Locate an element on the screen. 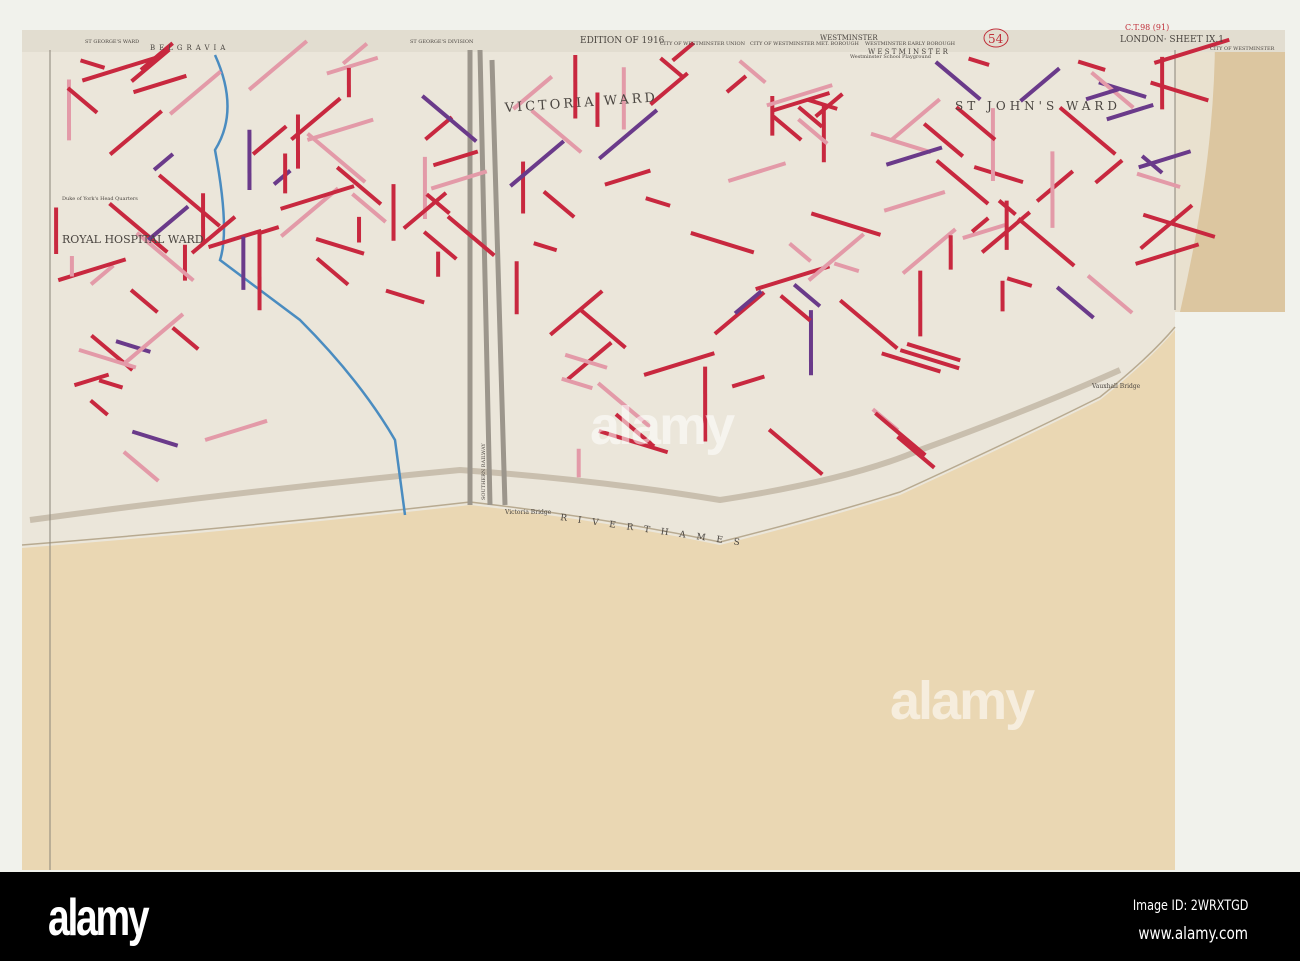 The image size is (1300, 961). header-label: WESTMINSTER EARLY BOROUGH is located at coordinates (910, 44).